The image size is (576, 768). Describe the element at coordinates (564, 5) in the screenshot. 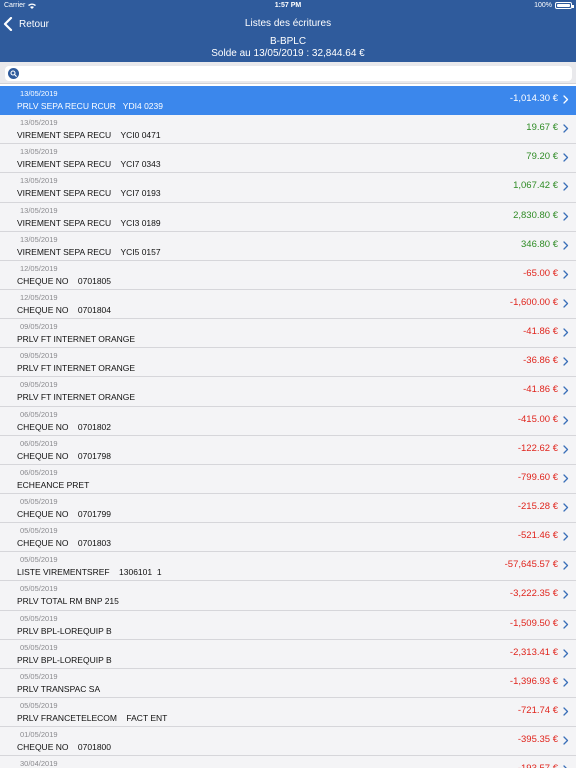

I see `battery-icon` at that location.